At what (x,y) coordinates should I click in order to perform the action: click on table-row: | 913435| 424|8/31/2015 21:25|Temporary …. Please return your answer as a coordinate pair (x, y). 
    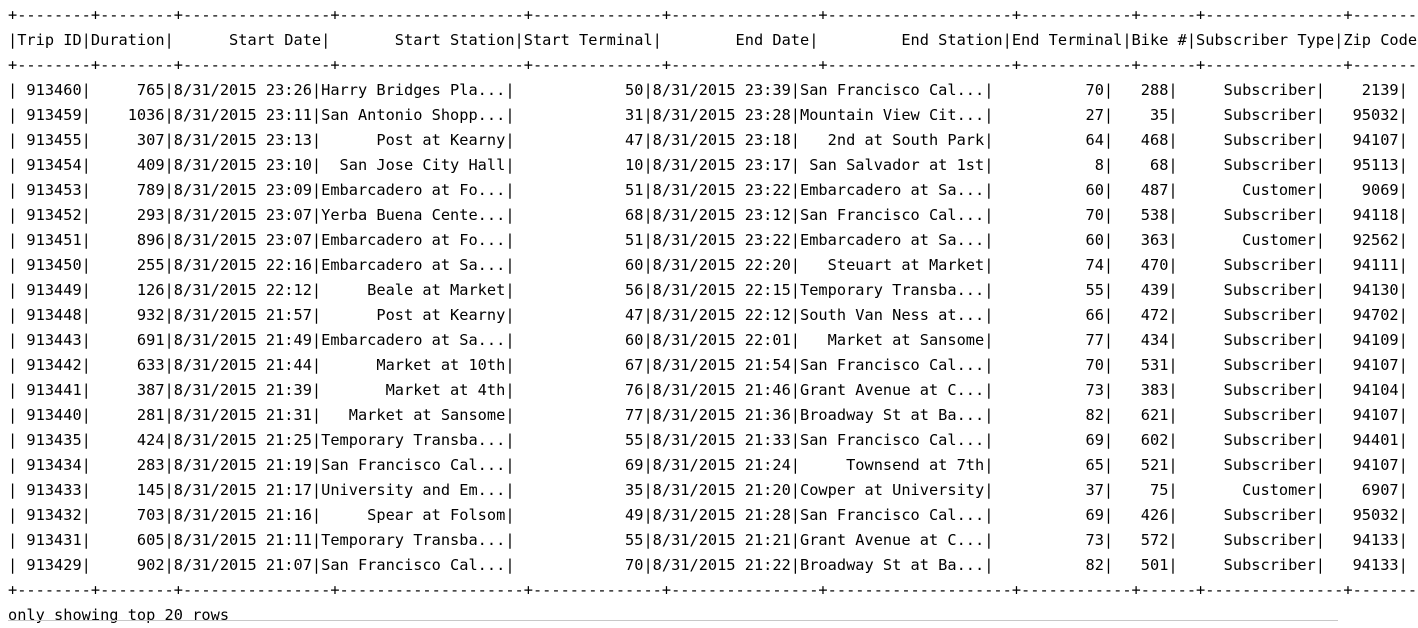
    Looking at the image, I should click on (708, 440).